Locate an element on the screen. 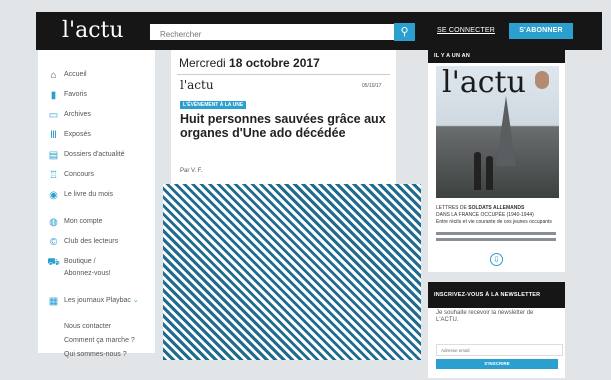  cover-caption-bold: SOLDATS ALLEMANDS is located at coordinates (496, 208).